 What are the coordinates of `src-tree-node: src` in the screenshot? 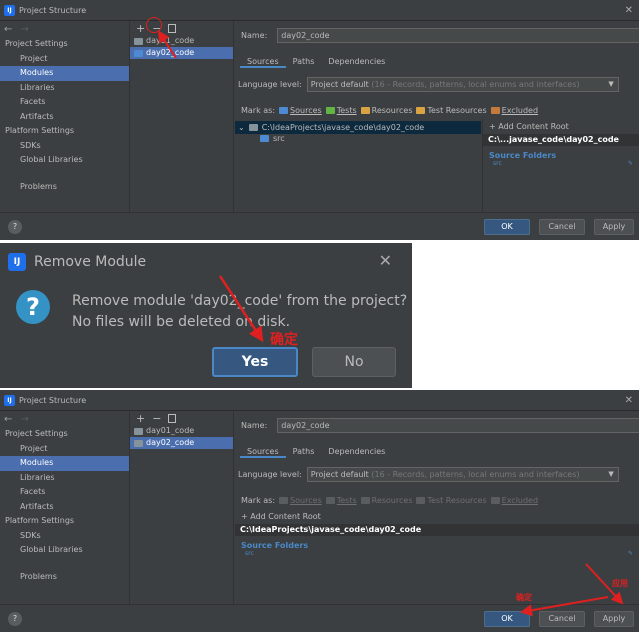 It's located at (272, 138).